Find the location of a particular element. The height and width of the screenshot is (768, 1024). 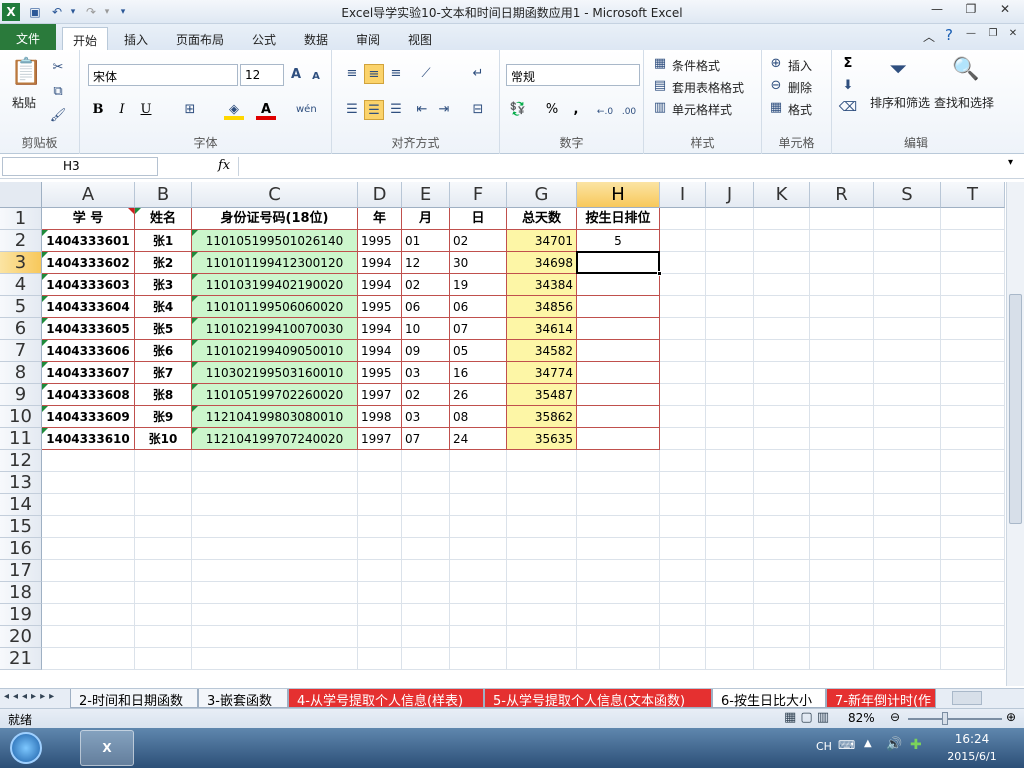

cell-G9: 35487 is located at coordinates (542, 395).